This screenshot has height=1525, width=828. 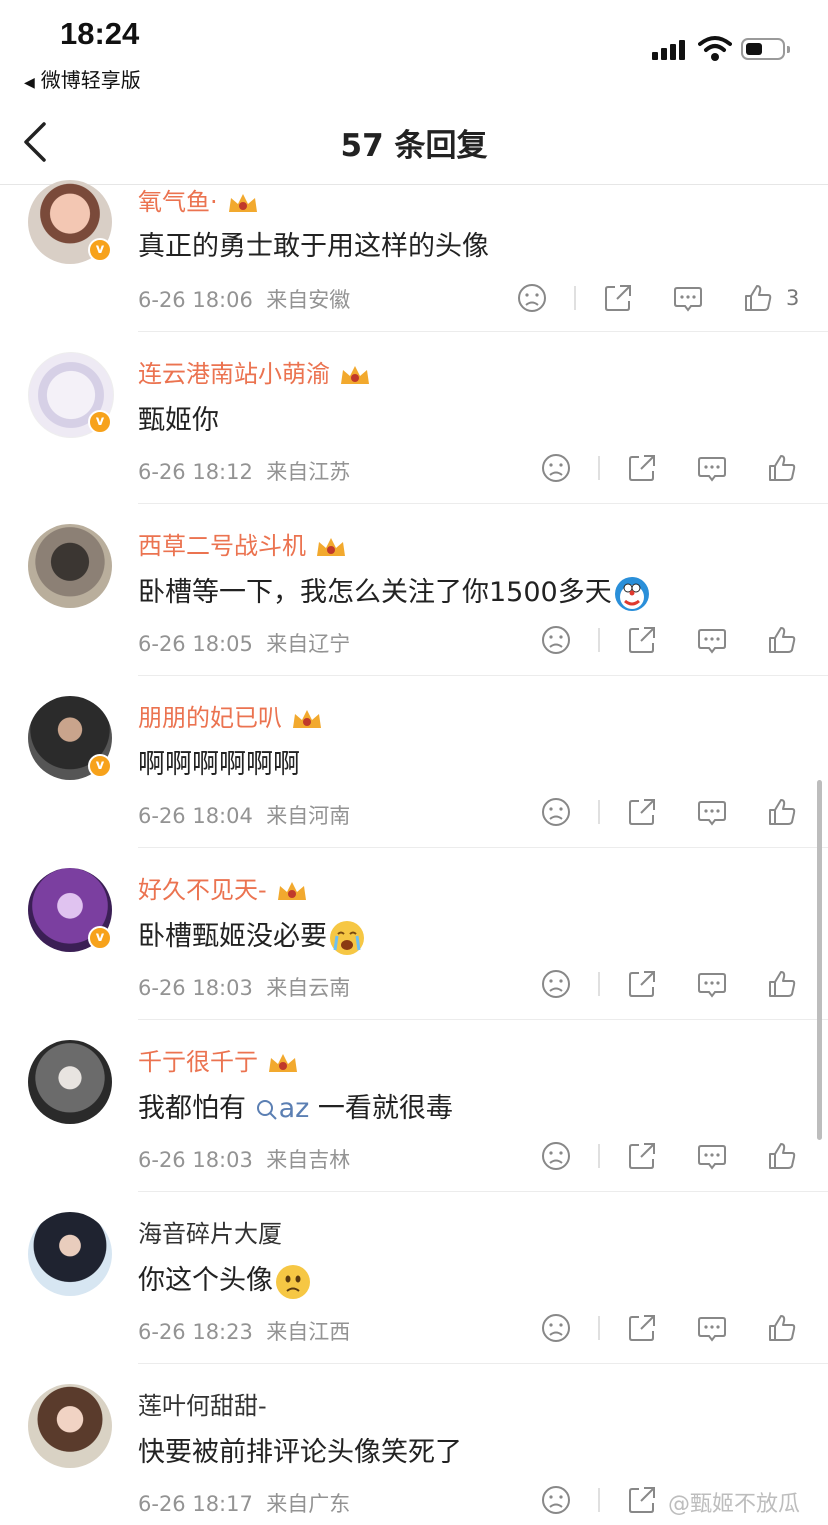 I want to click on comment-date: 6-26 18:12, so click(x=195, y=472).